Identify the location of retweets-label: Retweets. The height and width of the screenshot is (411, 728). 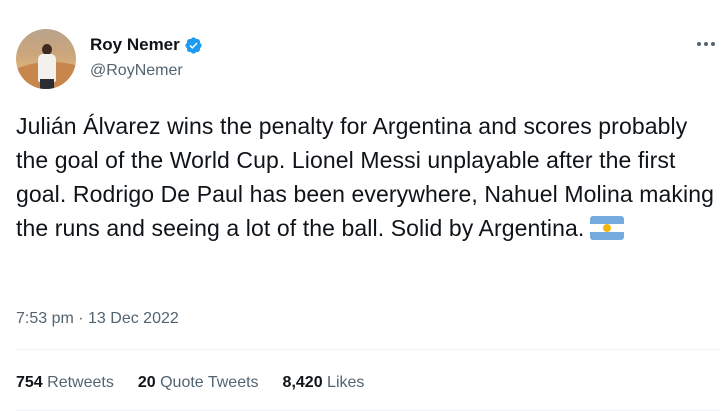
(80, 382).